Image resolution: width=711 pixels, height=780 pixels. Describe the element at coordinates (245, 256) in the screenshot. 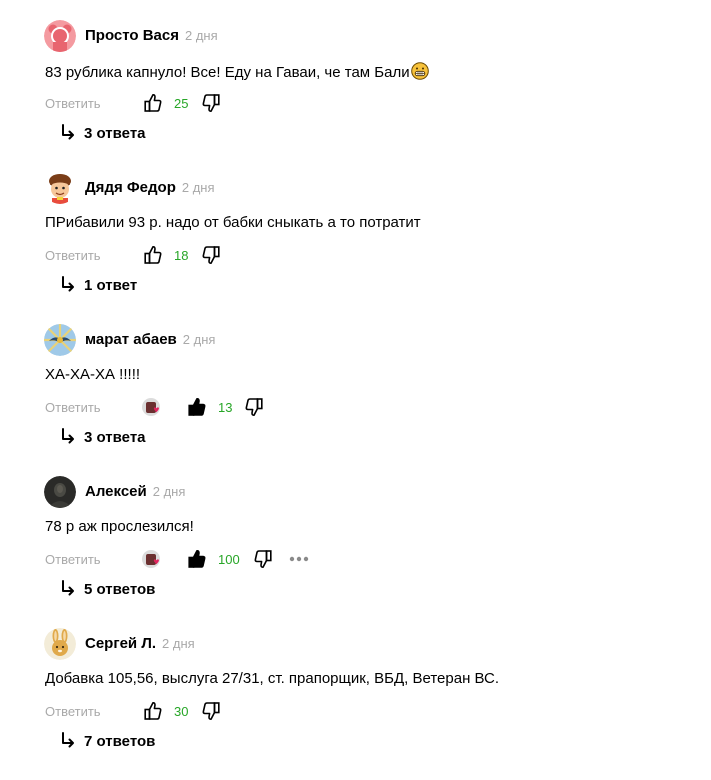

I see `comment-actions: Ответить 18` at that location.